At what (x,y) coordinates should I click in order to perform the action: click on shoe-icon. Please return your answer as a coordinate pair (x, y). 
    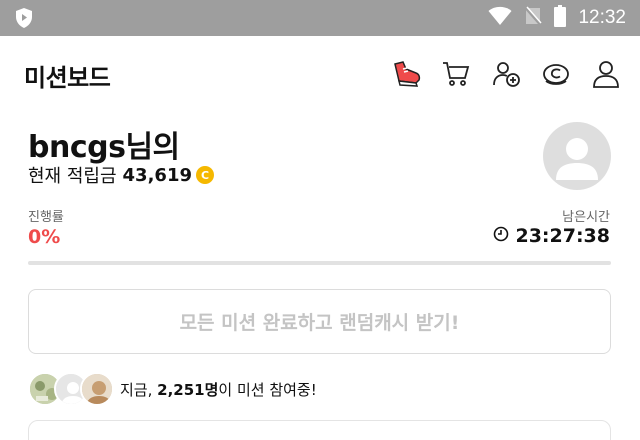
    Looking at the image, I should click on (406, 74).